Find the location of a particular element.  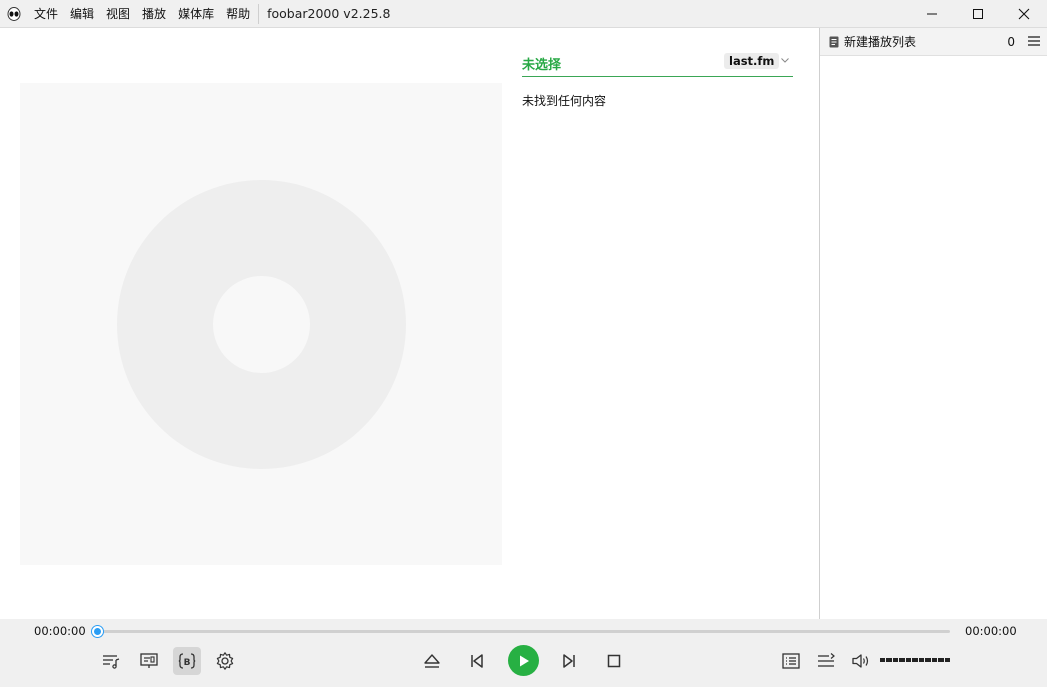

playlist-music-button is located at coordinates (111, 661).